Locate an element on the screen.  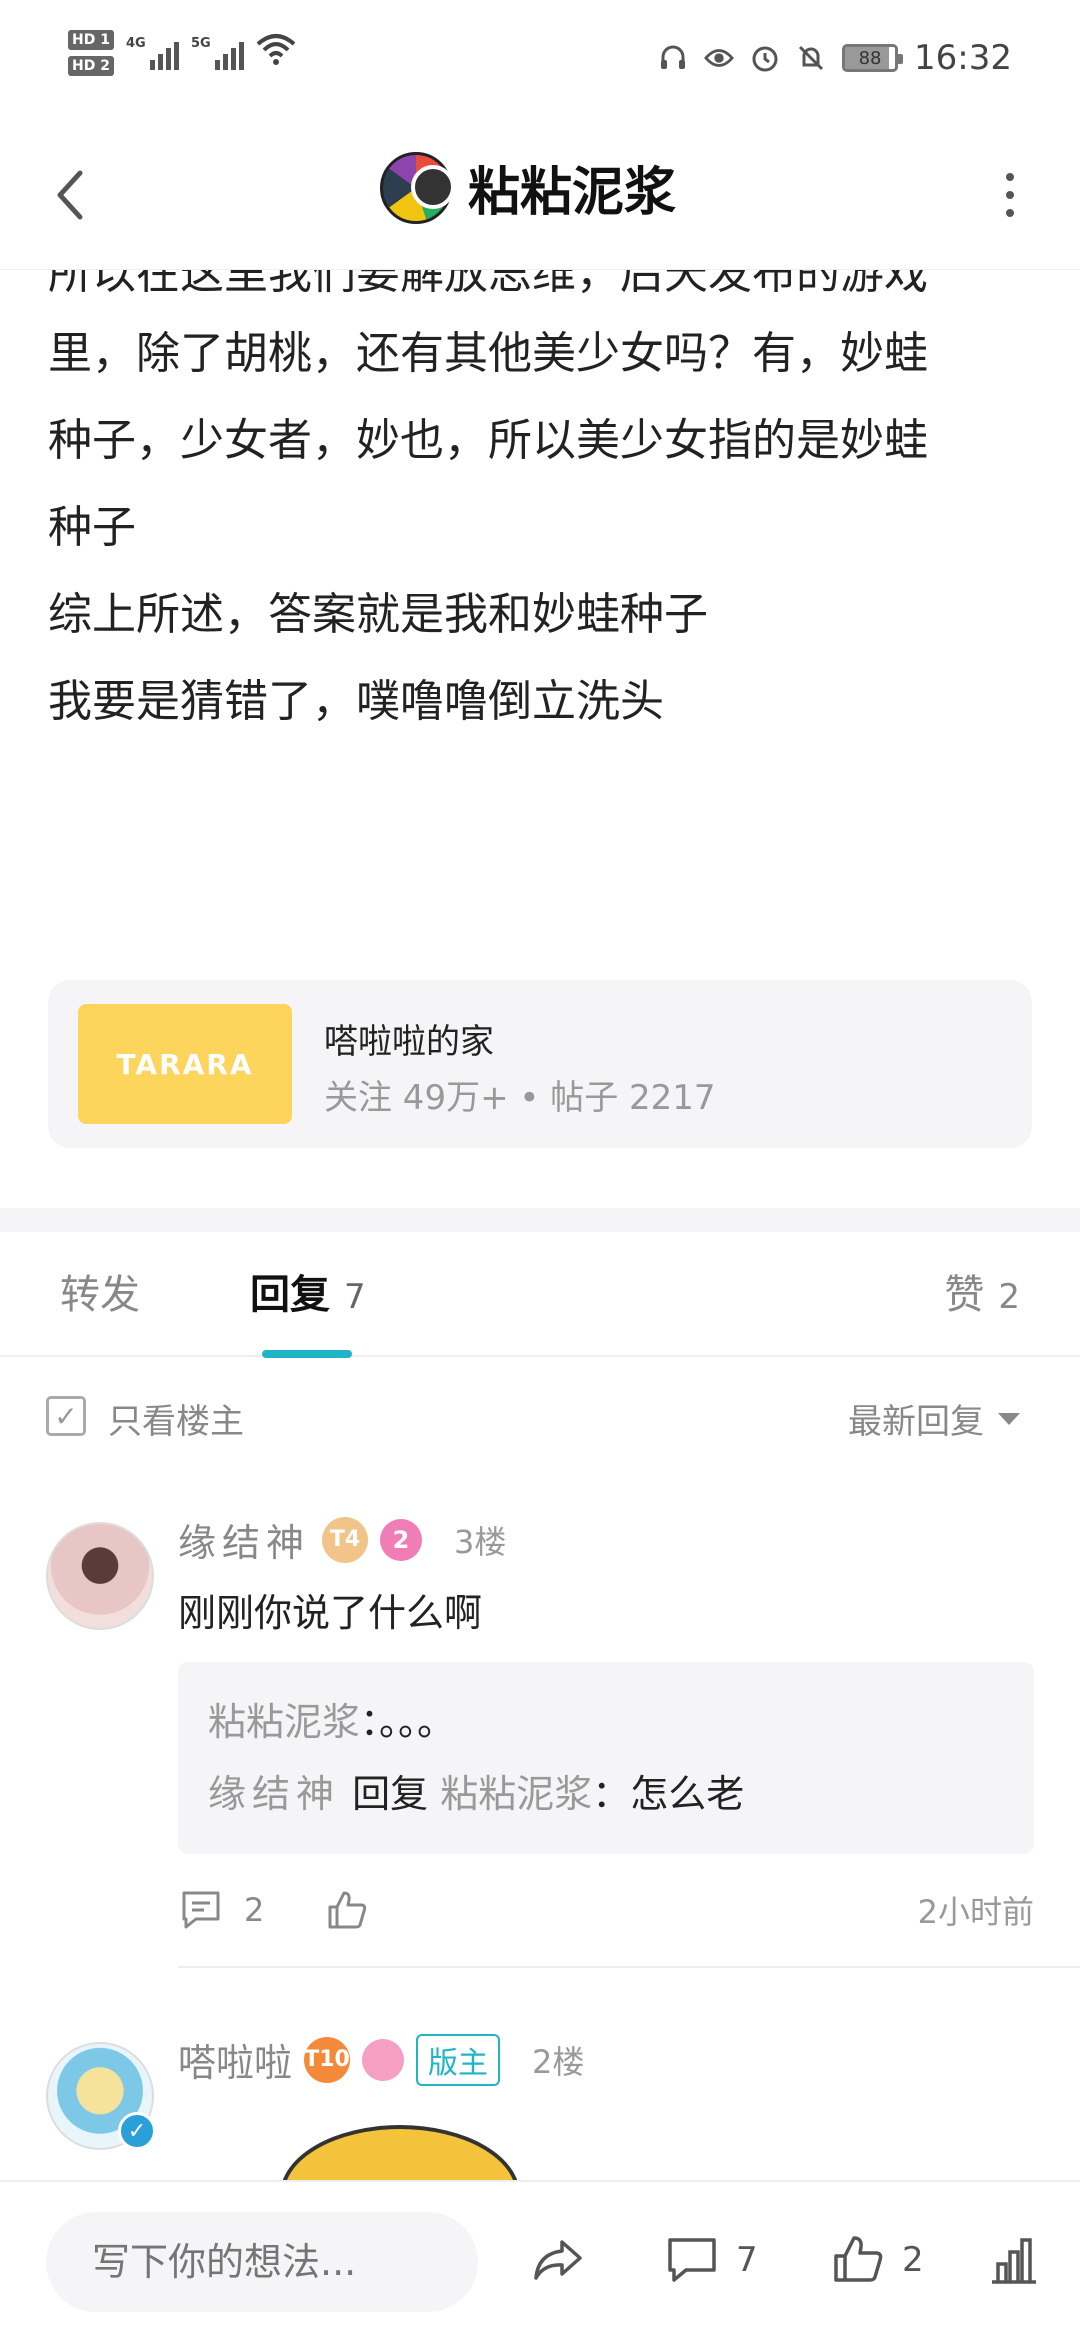
sort-label: 最新回复 is located at coordinates (916, 1422).